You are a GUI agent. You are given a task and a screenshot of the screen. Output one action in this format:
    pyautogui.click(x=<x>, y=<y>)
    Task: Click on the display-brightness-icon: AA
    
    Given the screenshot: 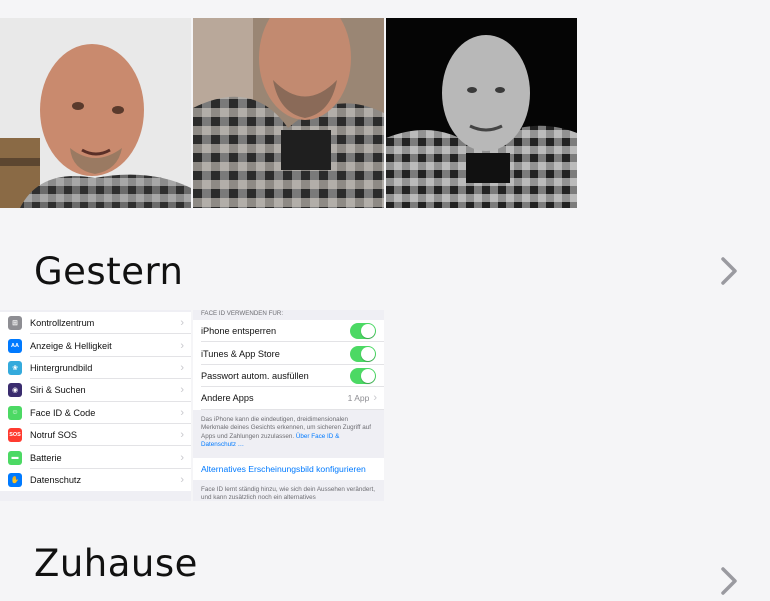 What is the action you would take?
    pyautogui.click(x=15, y=345)
    